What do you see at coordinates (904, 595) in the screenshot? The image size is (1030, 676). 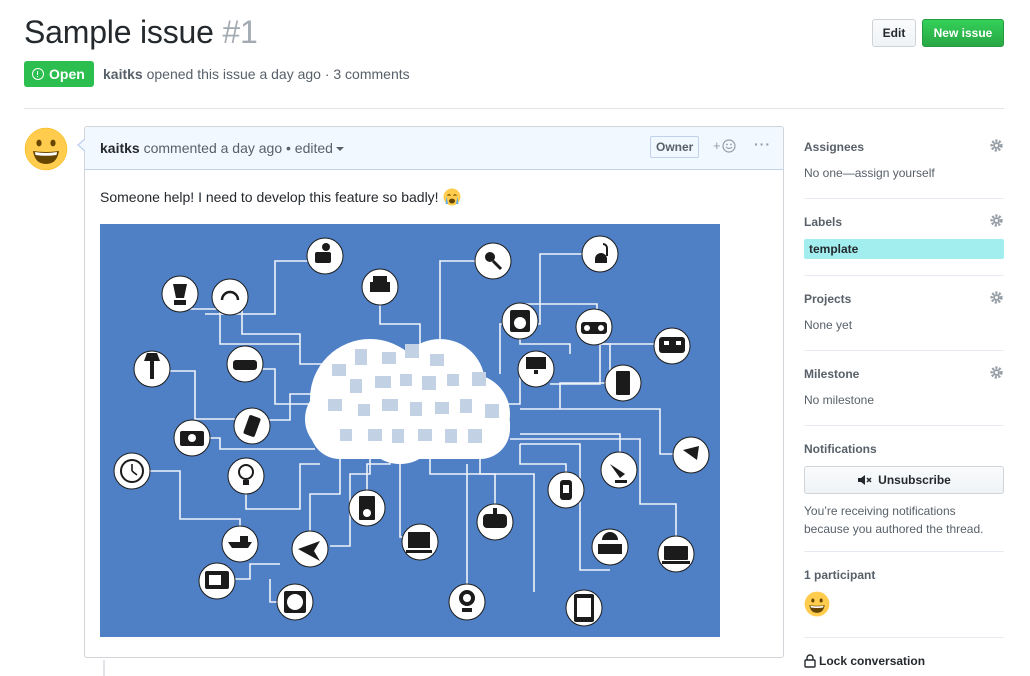 I see `sidebar-participants: 1 participant` at bounding box center [904, 595].